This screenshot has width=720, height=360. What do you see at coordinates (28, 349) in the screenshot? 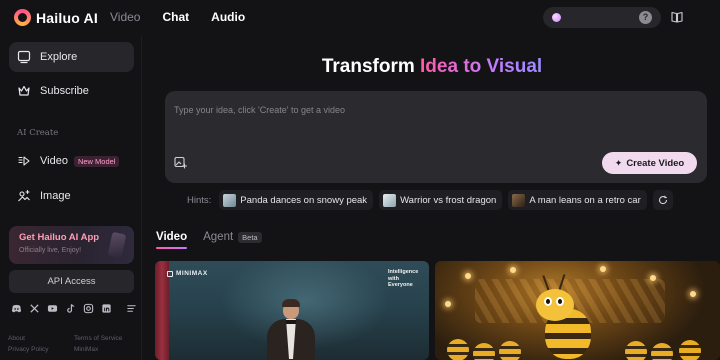
I see `footer-privacy: Privacy Policy` at bounding box center [28, 349].